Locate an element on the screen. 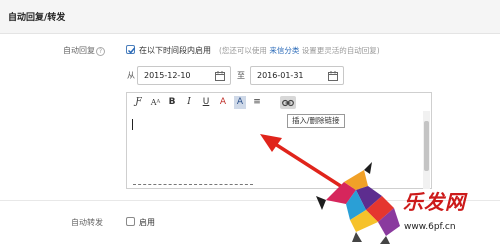 The width and height of the screenshot is (500, 244). section-header: 自动回复/转发 is located at coordinates (250, 17).